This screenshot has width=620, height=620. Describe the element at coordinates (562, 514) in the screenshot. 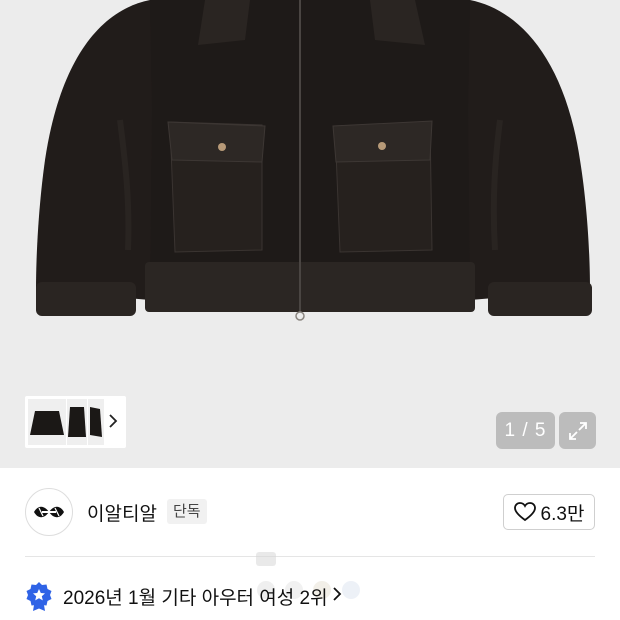

I see `like-count: 6.3만` at that location.